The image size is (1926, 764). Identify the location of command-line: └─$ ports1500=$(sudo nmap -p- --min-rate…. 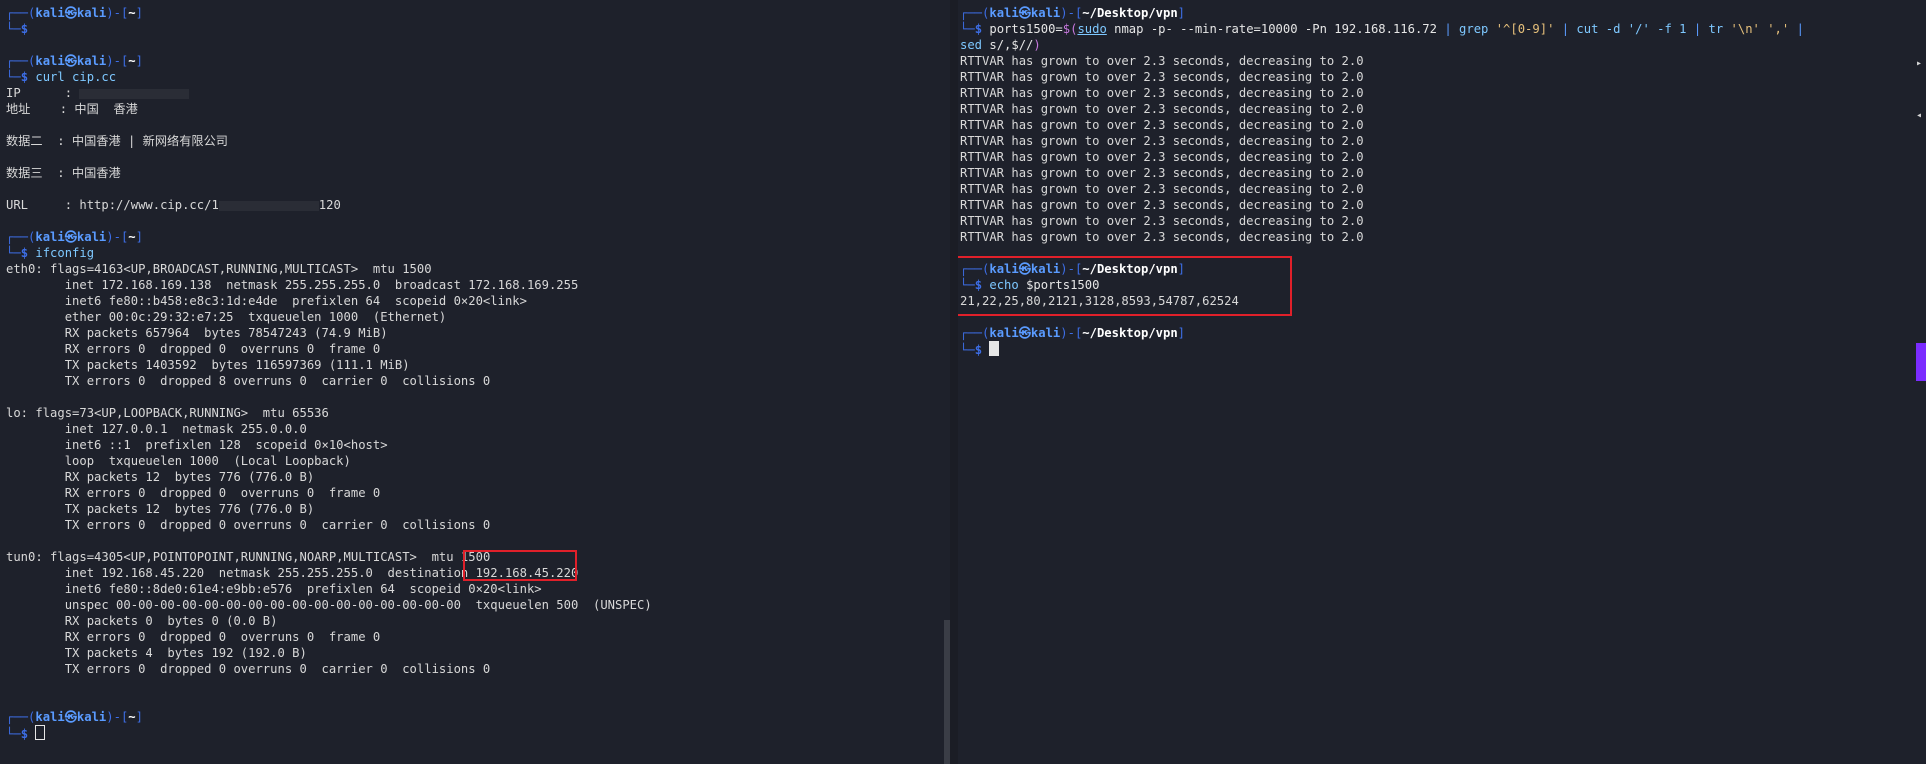
(1382, 29).